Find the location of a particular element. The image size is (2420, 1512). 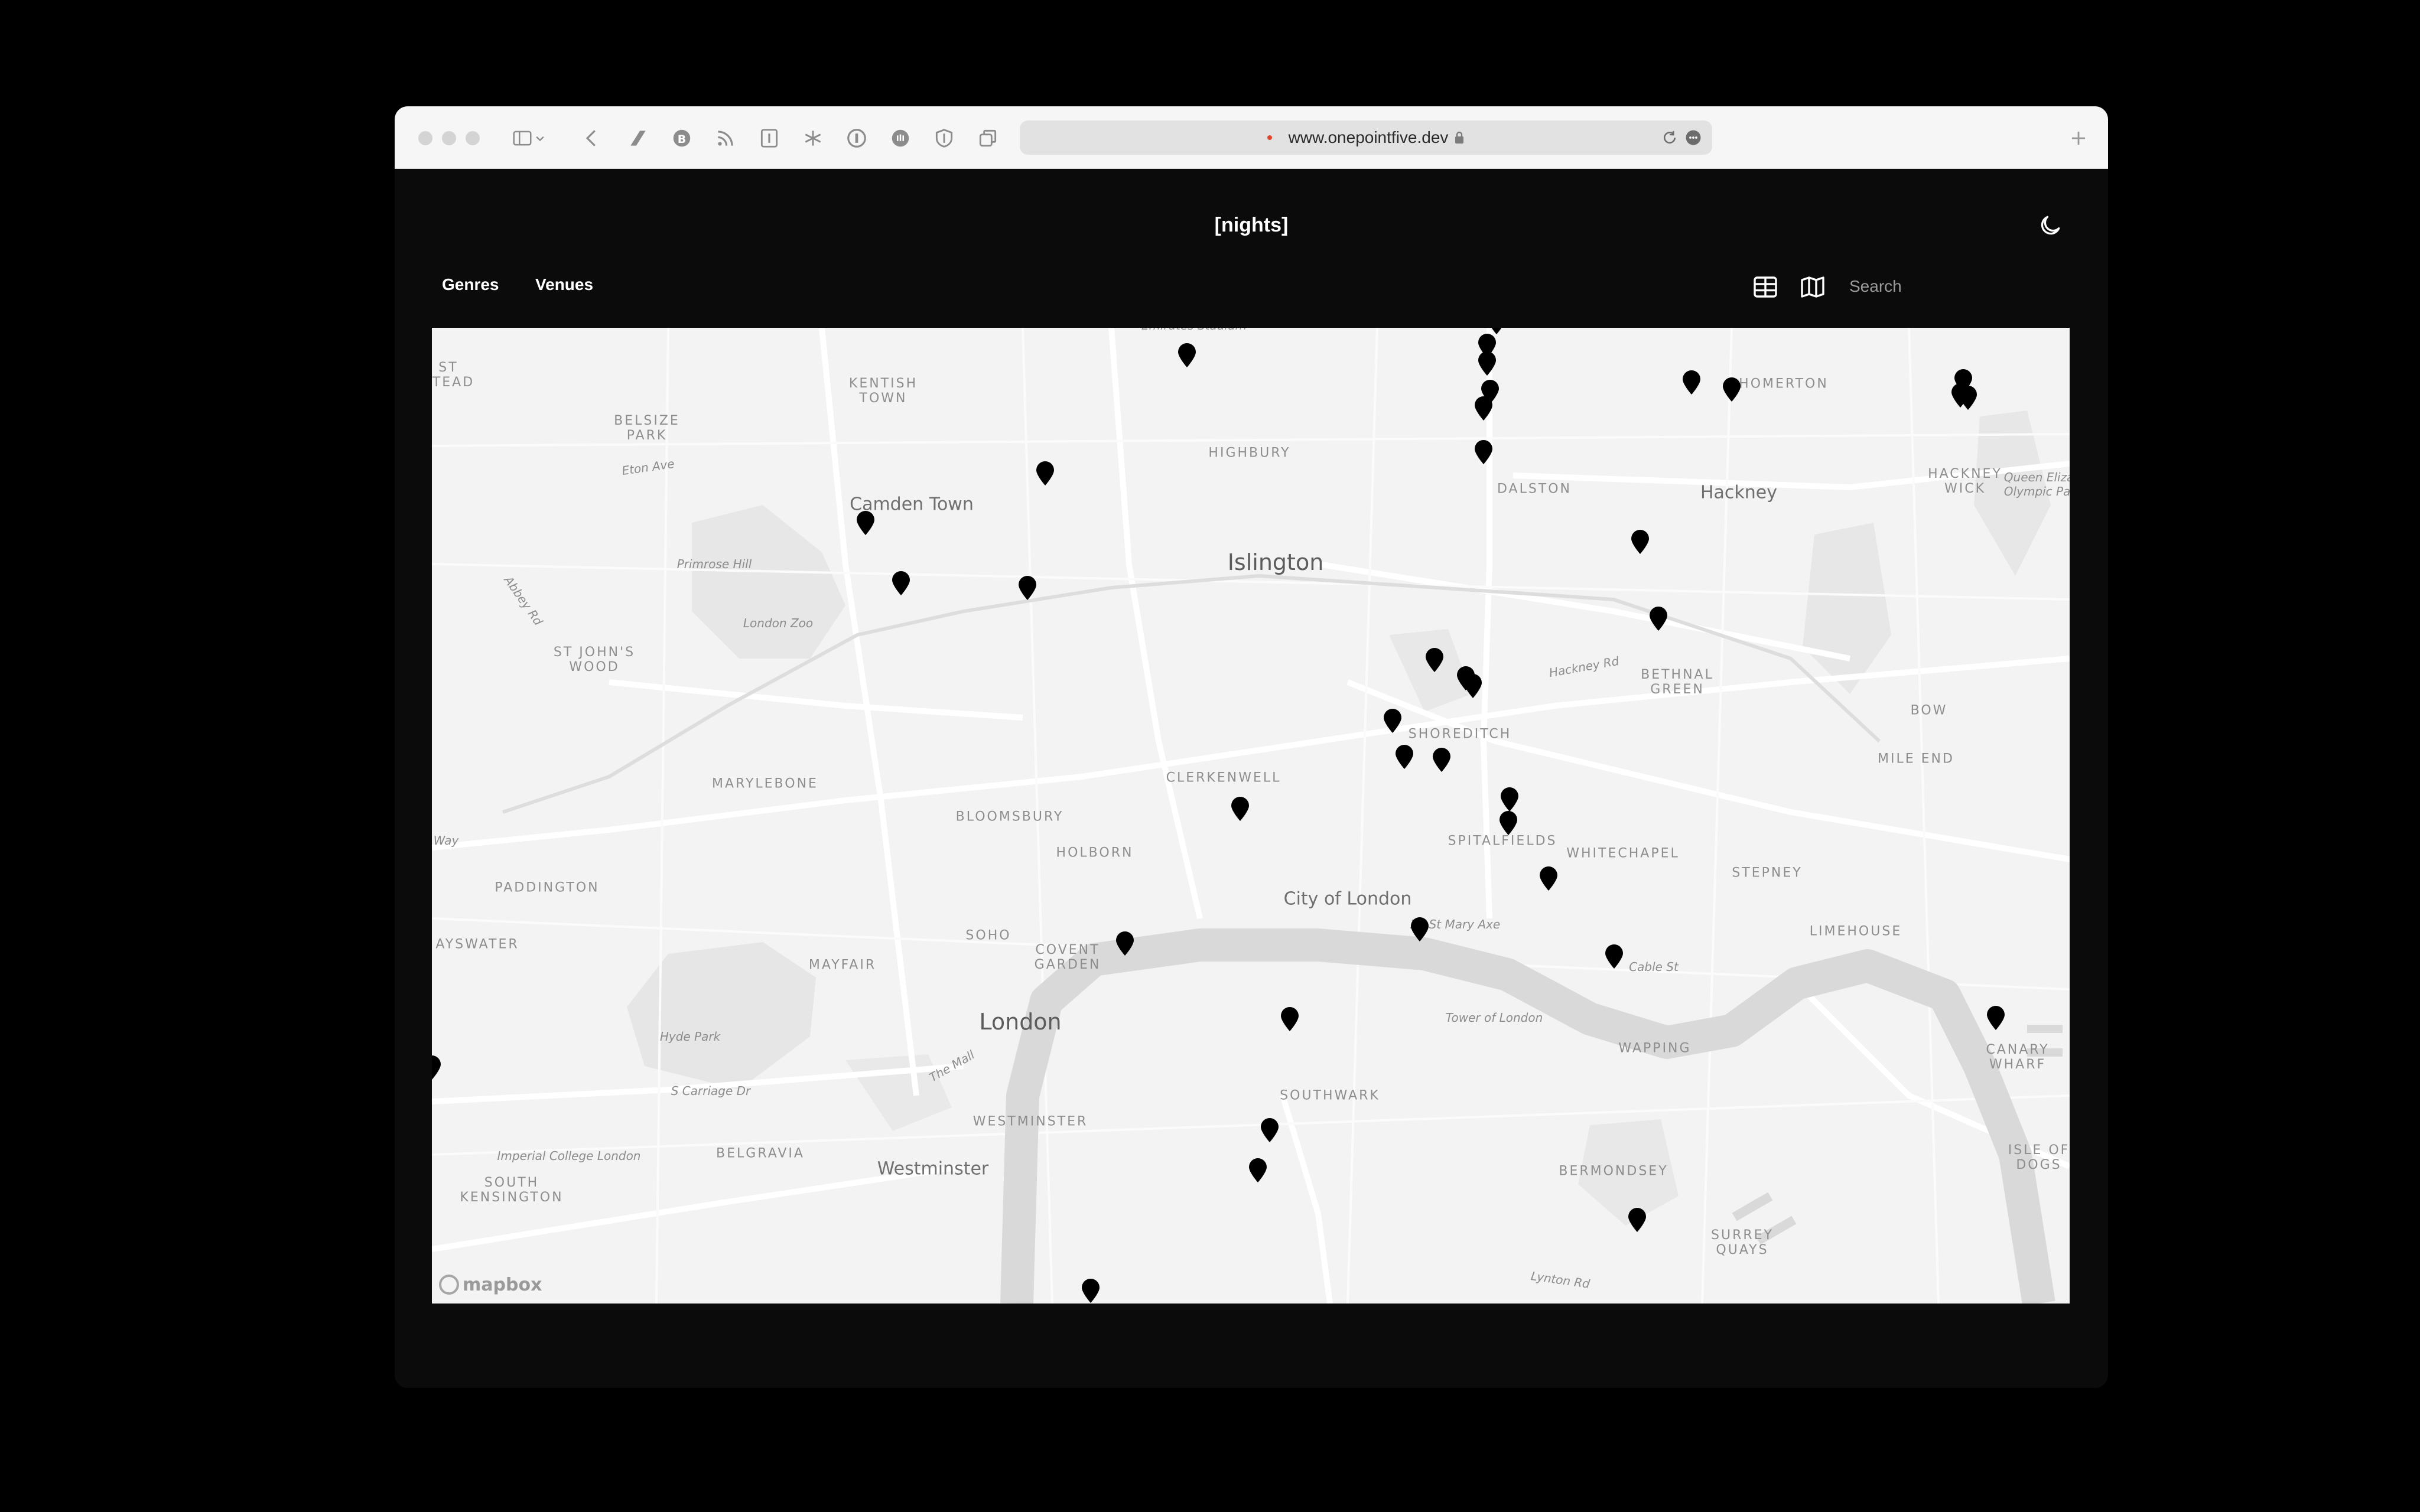

mapbox-attribution: mapbox is located at coordinates (490, 1284).